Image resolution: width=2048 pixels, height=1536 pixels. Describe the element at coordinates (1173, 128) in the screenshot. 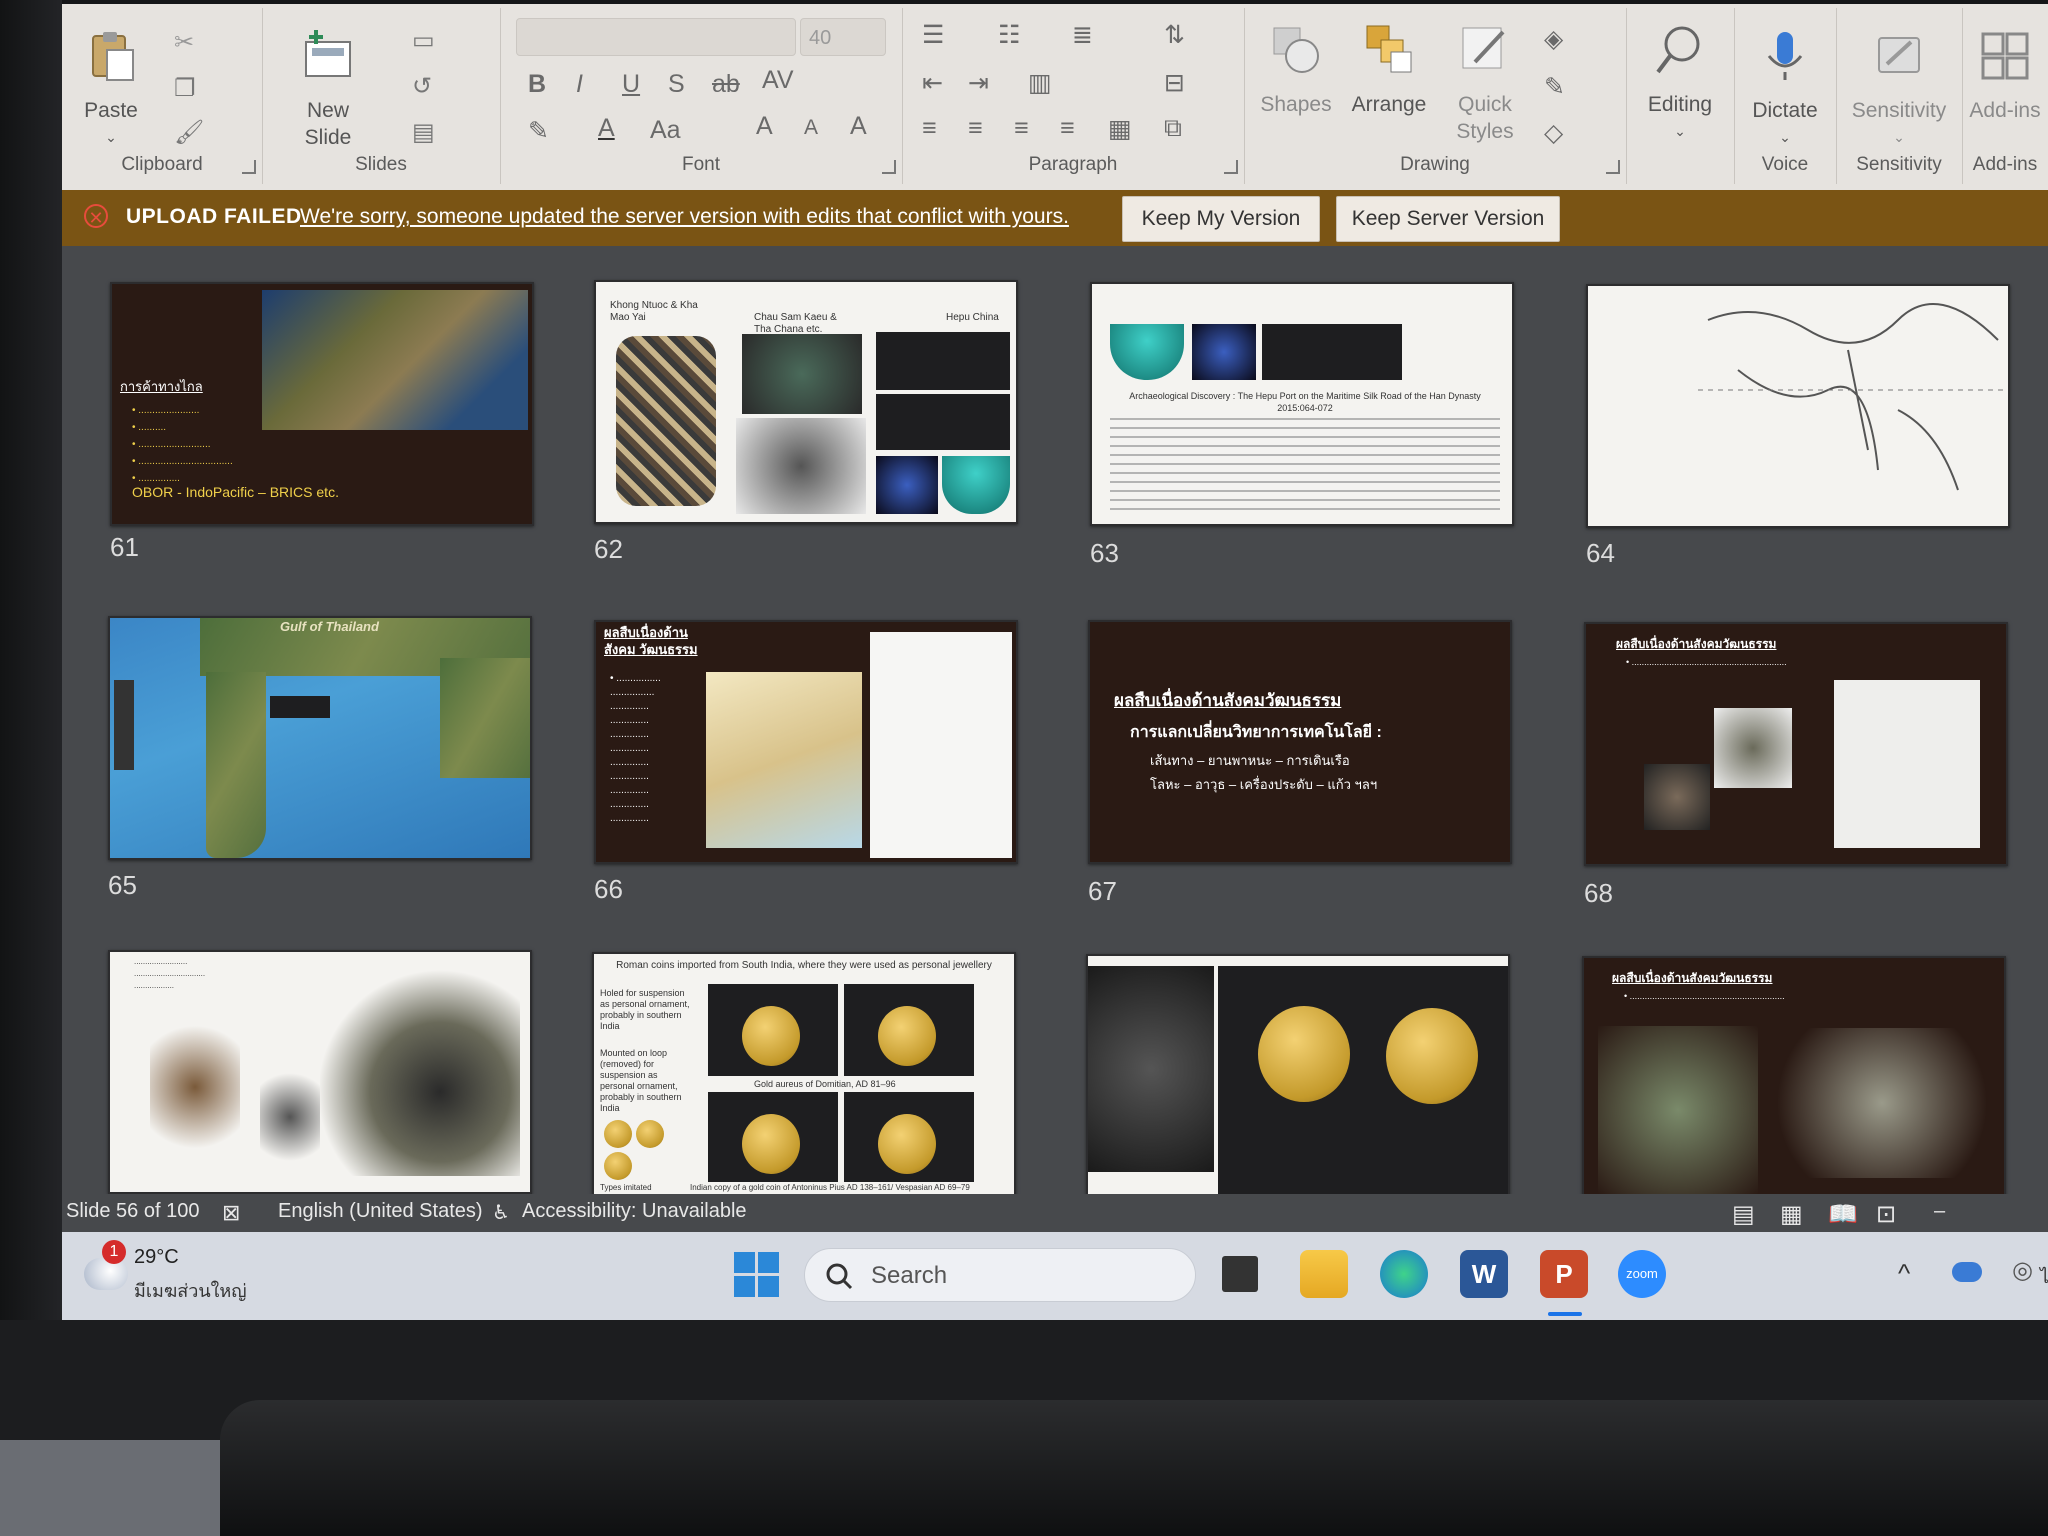

I see `smartart-icon: ⧉` at that location.